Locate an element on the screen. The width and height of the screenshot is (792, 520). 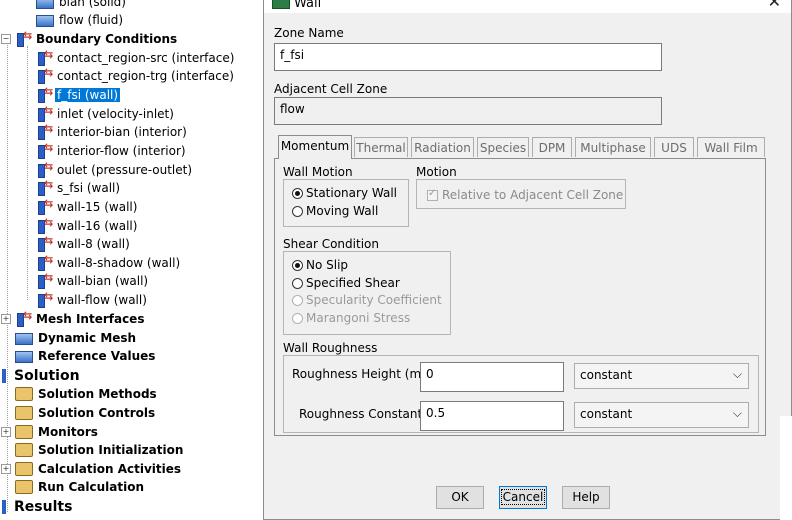
radio-selected-icon is located at coordinates (297, 265).